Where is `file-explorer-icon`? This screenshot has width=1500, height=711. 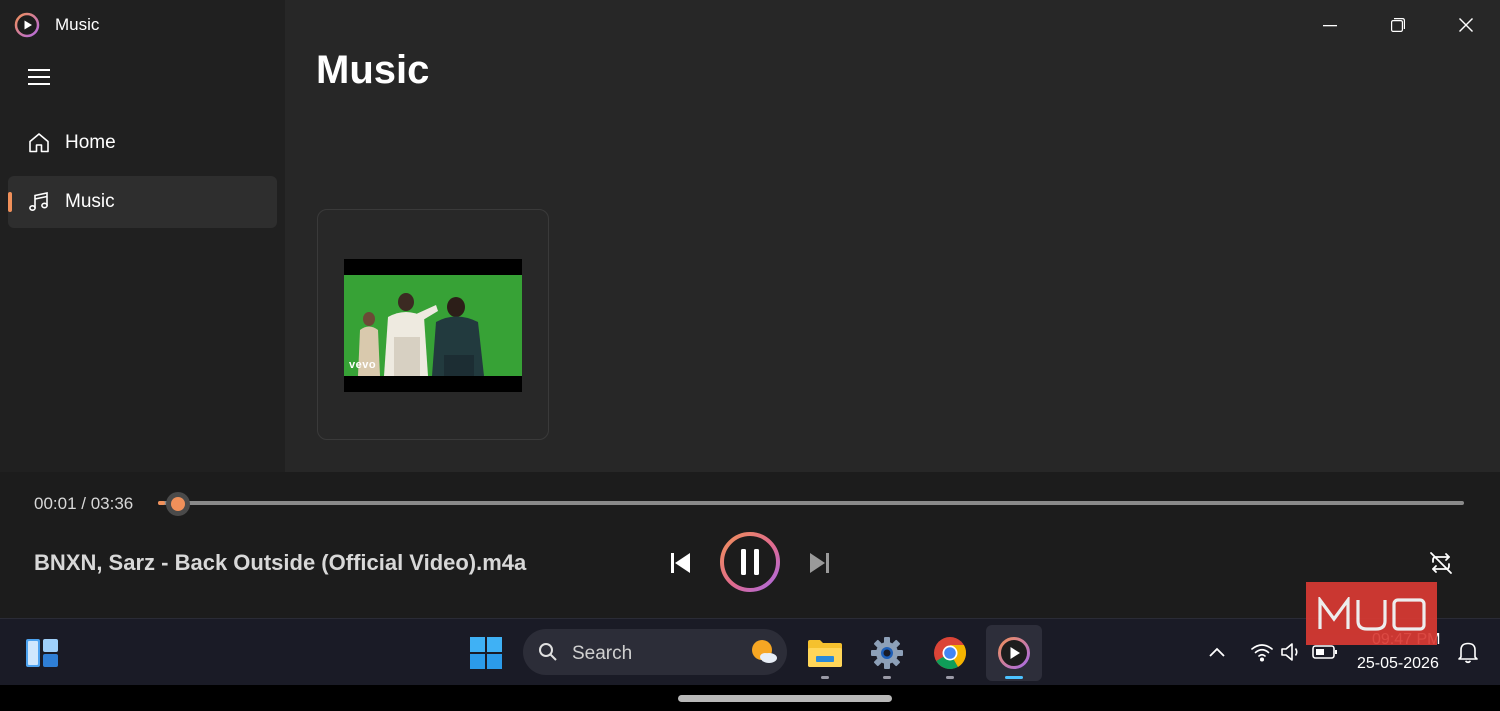
file-explorer-icon is located at coordinates (825, 653).